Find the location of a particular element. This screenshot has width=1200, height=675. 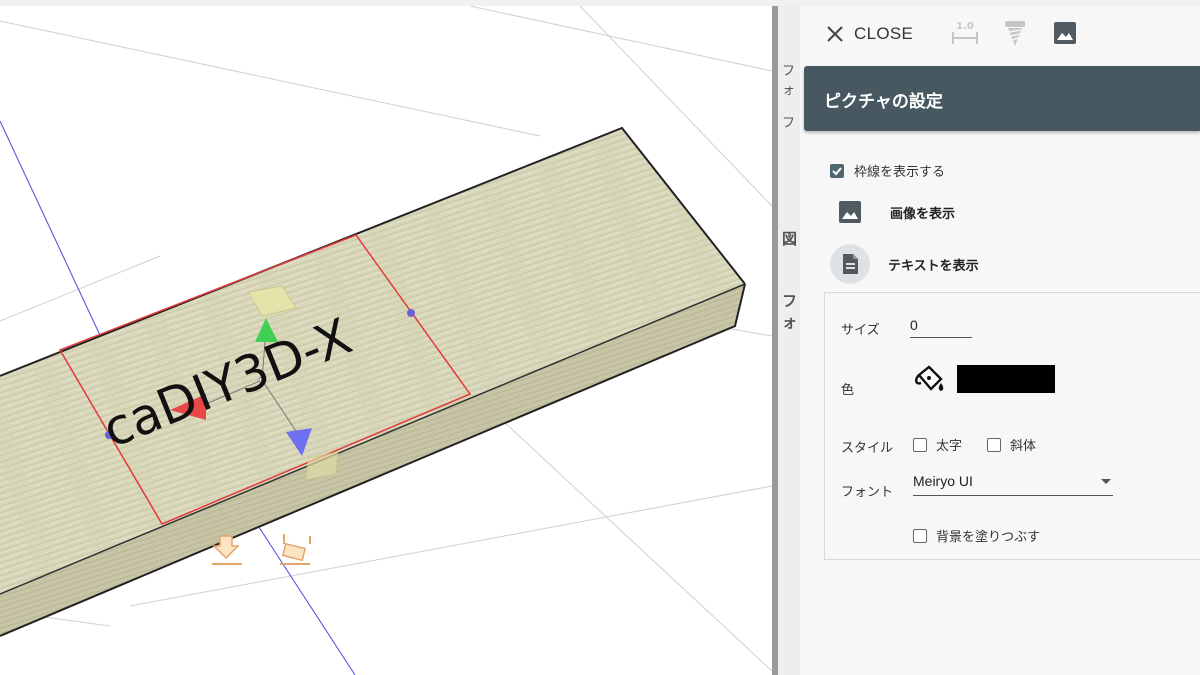

panel-title: ピクチャの設定 is located at coordinates (883, 102).